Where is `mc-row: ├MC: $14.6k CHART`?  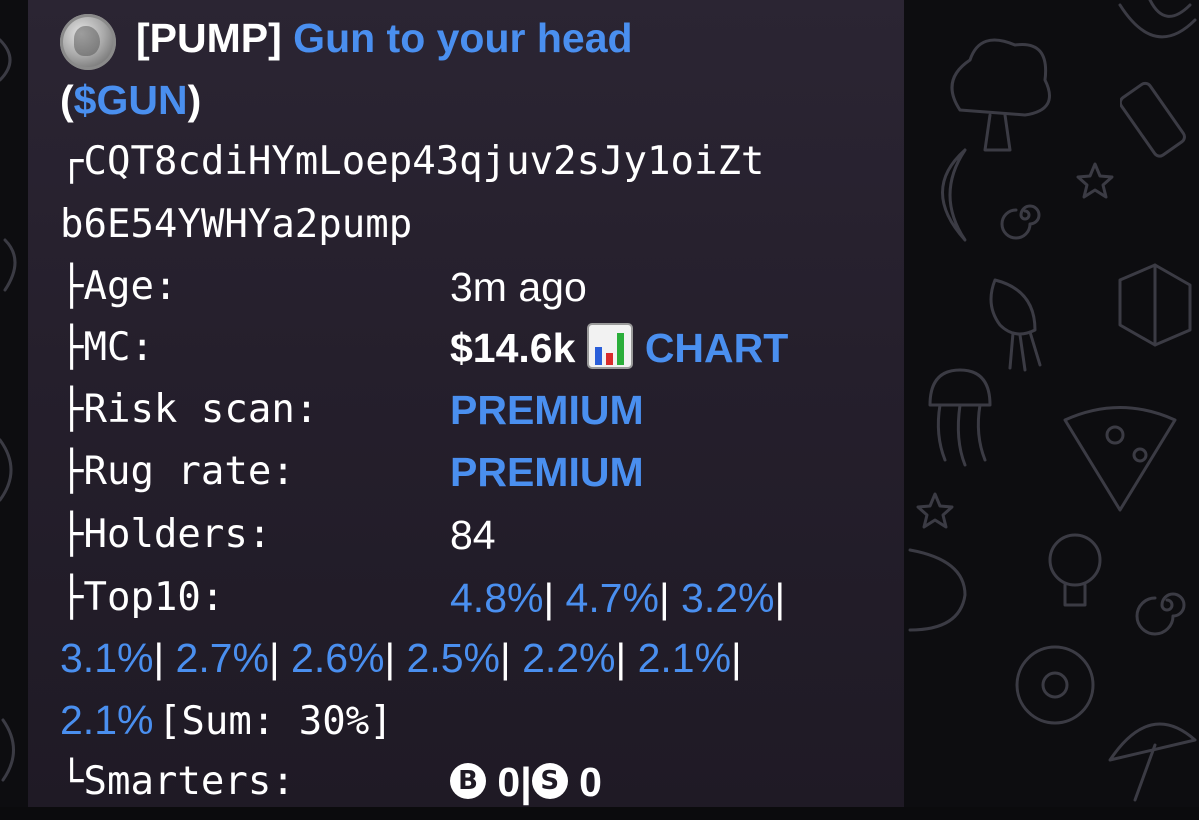
mc-row: ├MC: $14.6k CHART is located at coordinates (450, 348).